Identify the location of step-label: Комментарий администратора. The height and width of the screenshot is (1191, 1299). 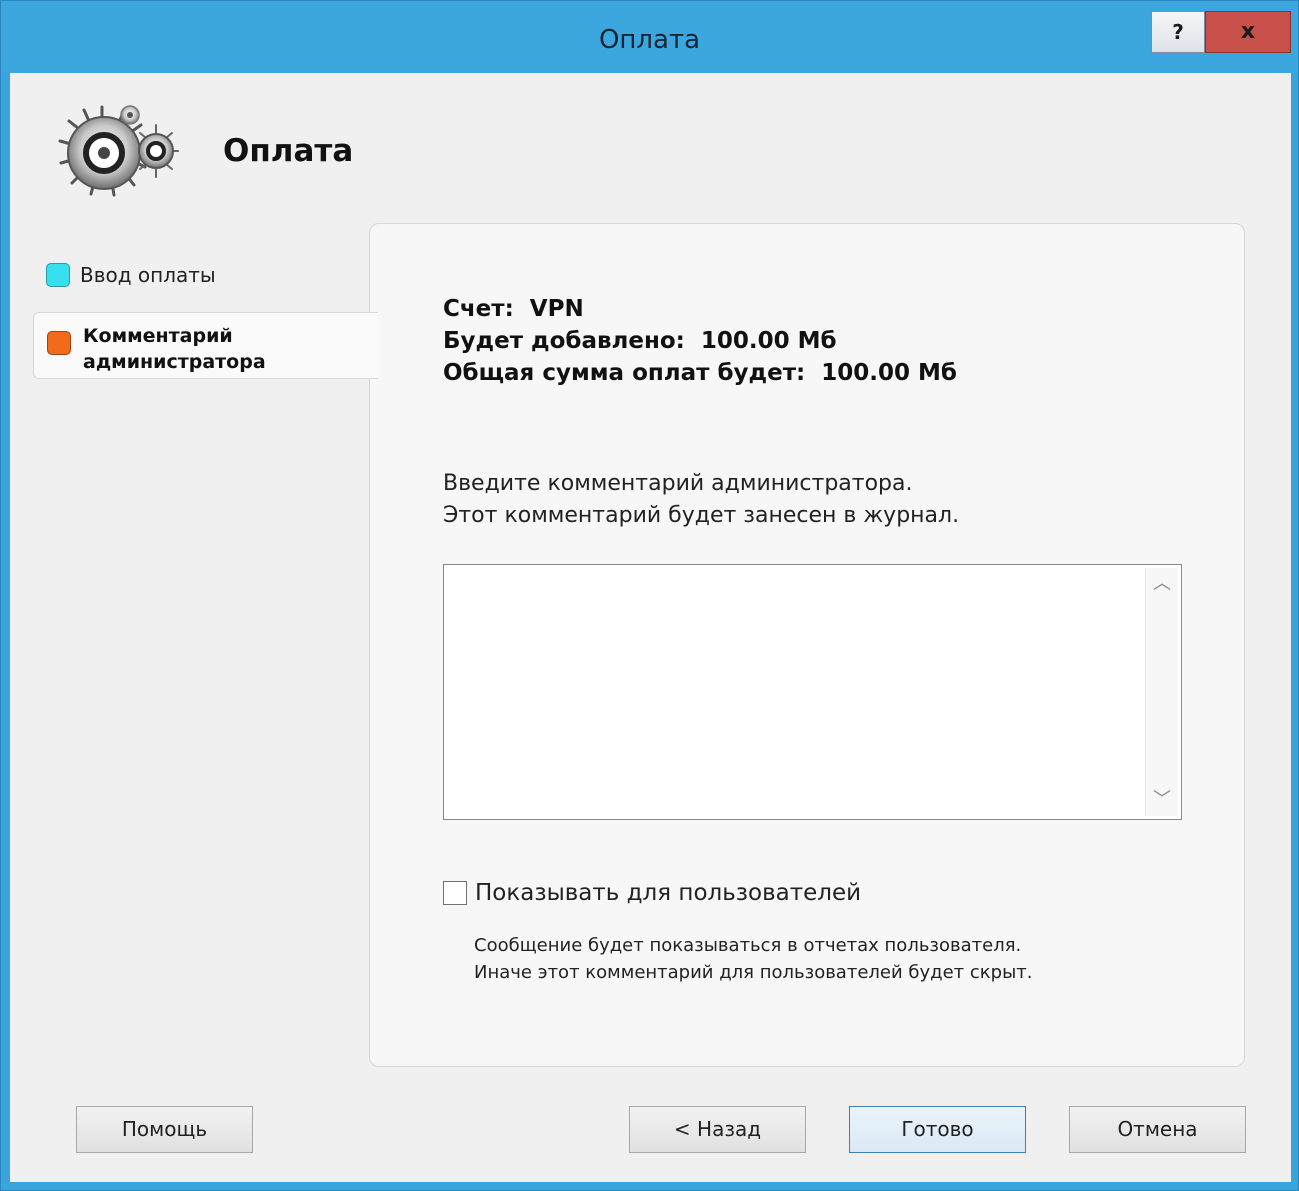
(174, 349).